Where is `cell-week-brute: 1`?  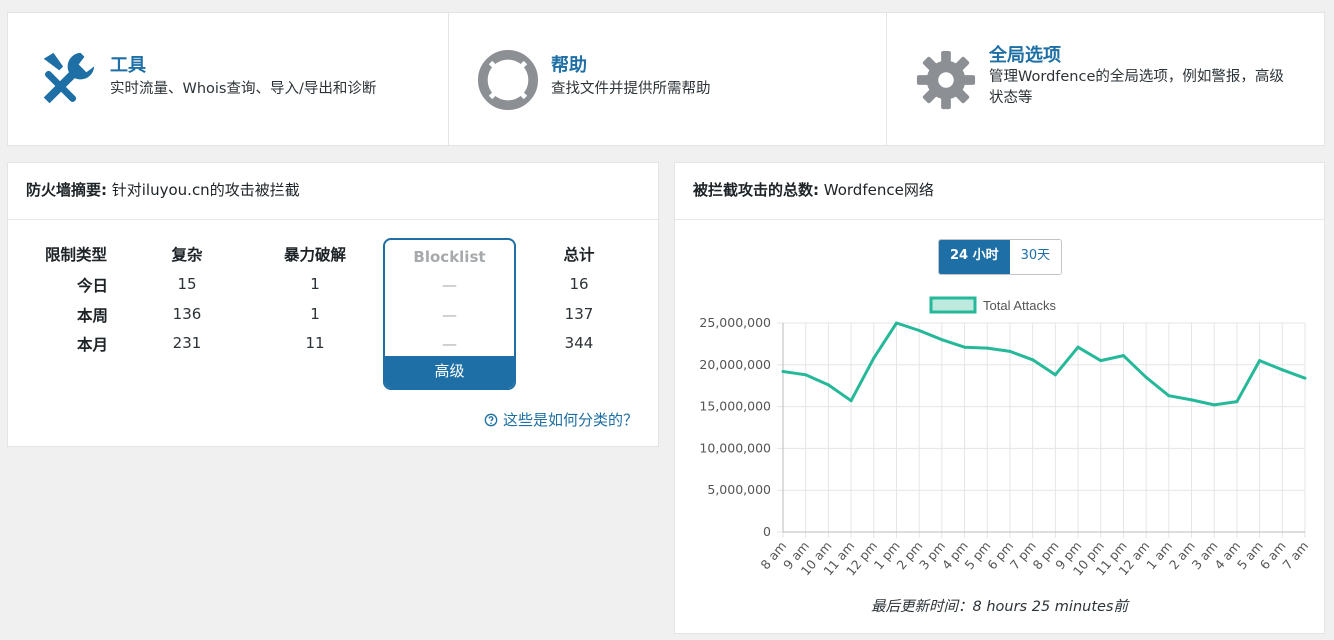 cell-week-brute: 1 is located at coordinates (315, 314).